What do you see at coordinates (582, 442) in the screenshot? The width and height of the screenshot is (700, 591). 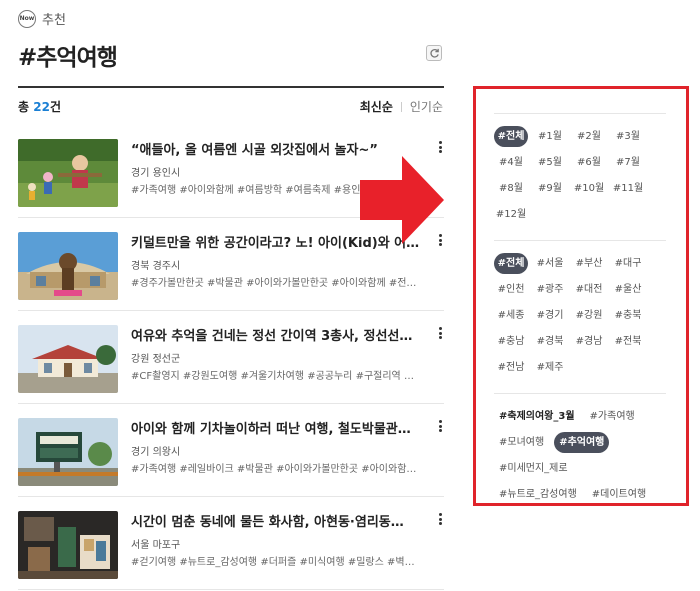 I see `theme-filter-chip: #추억여행` at bounding box center [582, 442].